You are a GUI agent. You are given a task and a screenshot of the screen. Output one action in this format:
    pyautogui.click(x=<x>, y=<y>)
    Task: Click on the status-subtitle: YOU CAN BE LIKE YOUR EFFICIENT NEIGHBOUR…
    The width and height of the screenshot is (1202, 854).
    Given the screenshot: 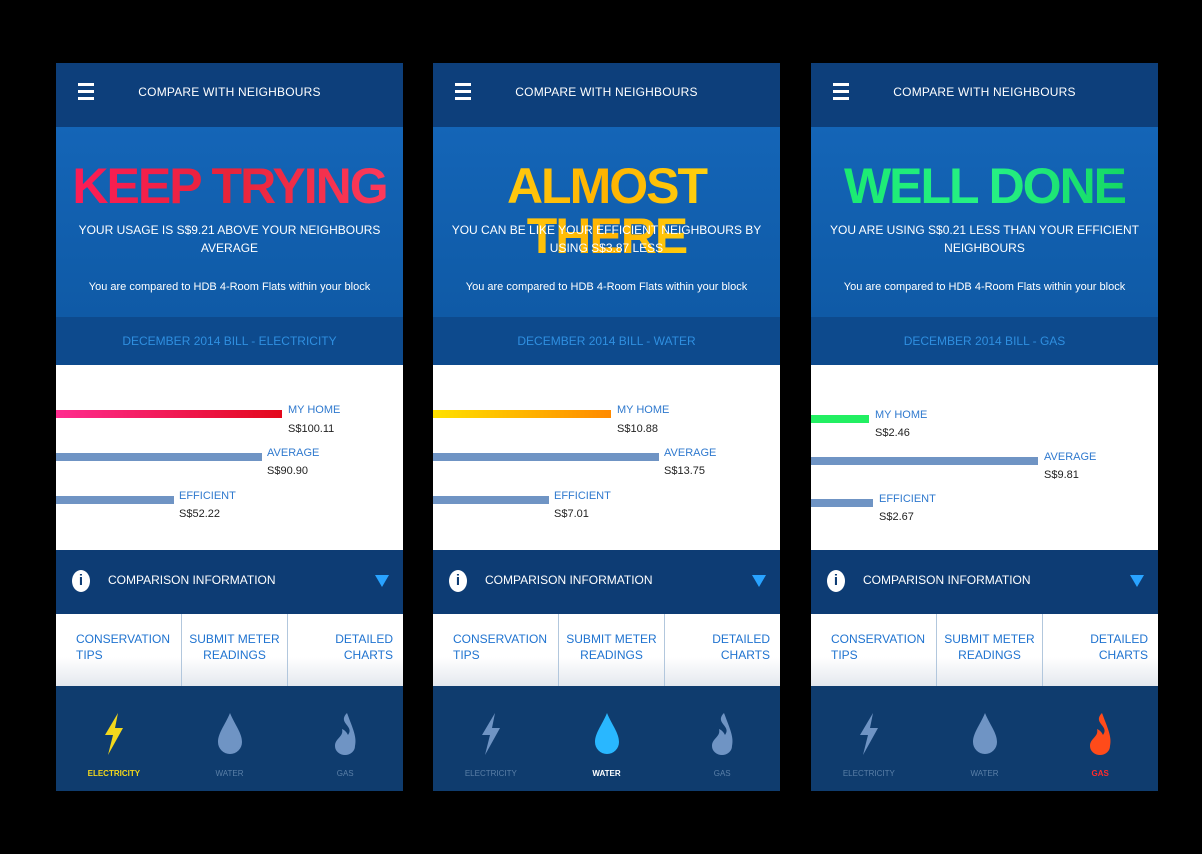 What is the action you would take?
    pyautogui.click(x=606, y=239)
    